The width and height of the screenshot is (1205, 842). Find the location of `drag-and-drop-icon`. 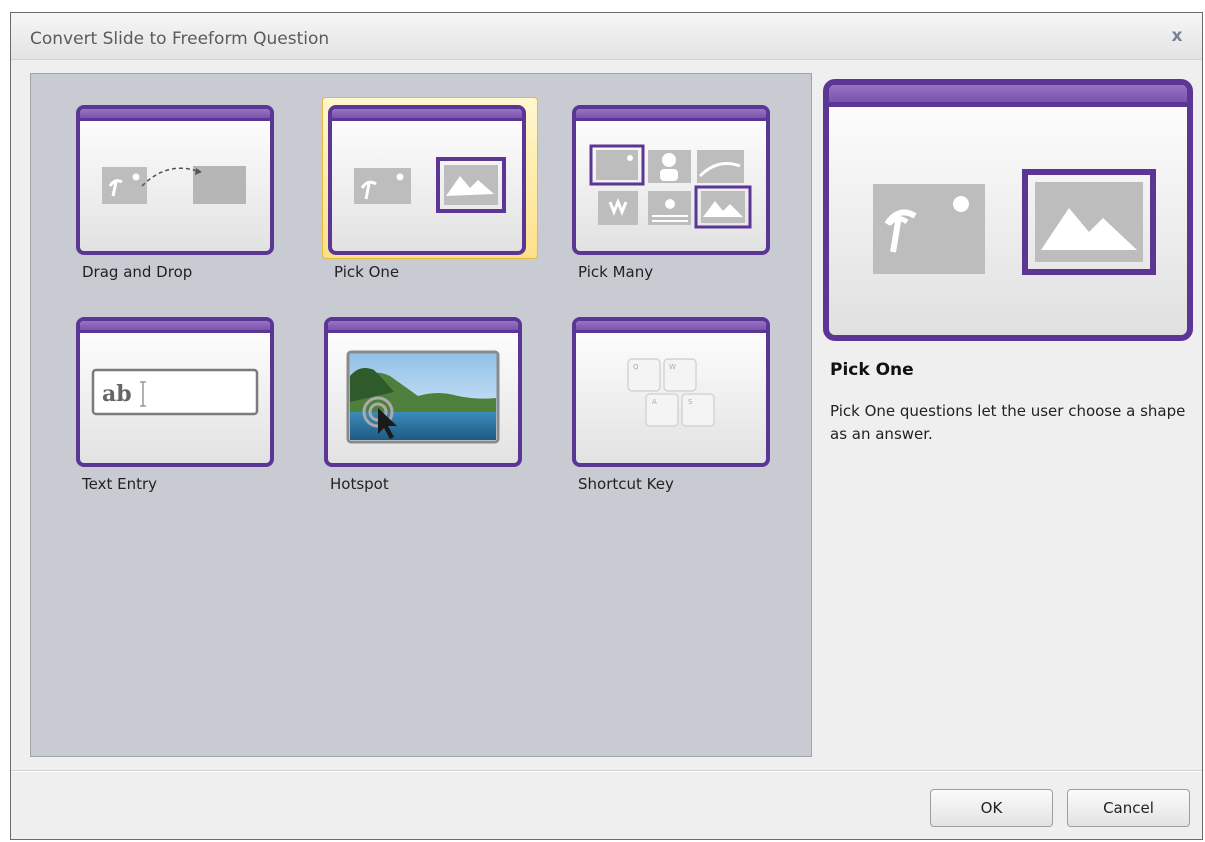

drag-and-drop-icon is located at coordinates (174, 185).